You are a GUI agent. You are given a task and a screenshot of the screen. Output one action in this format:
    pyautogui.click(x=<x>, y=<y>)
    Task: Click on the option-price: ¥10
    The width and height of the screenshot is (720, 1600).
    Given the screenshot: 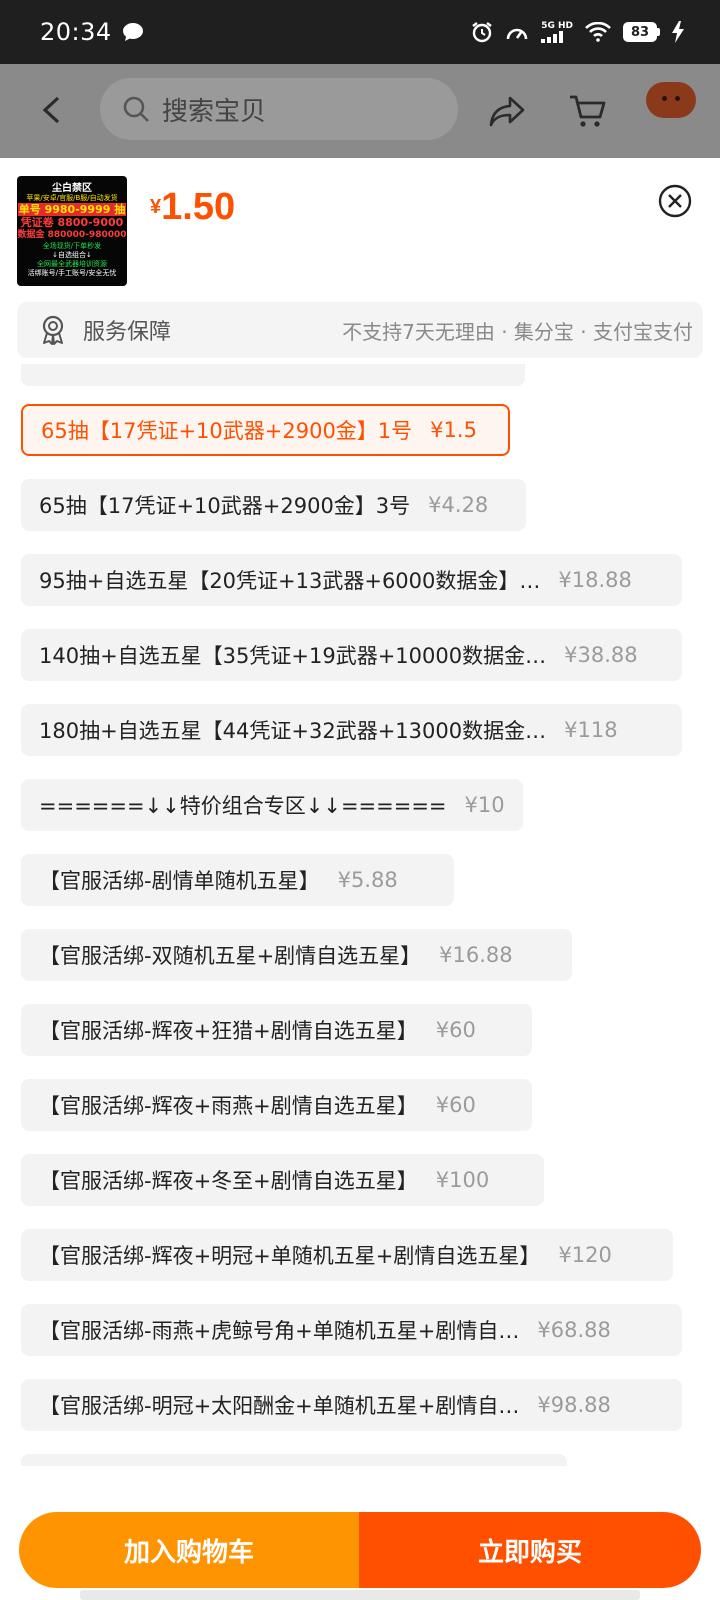 What is the action you would take?
    pyautogui.click(x=484, y=805)
    